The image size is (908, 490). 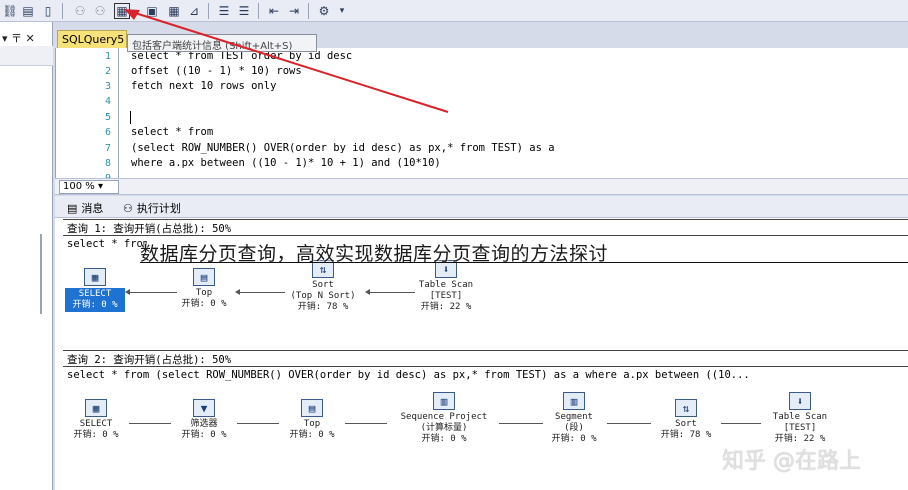 I want to click on plan-node-sort: ⇅ Sort (Top N Sort) 开销: 78 %, so click(x=323, y=286).